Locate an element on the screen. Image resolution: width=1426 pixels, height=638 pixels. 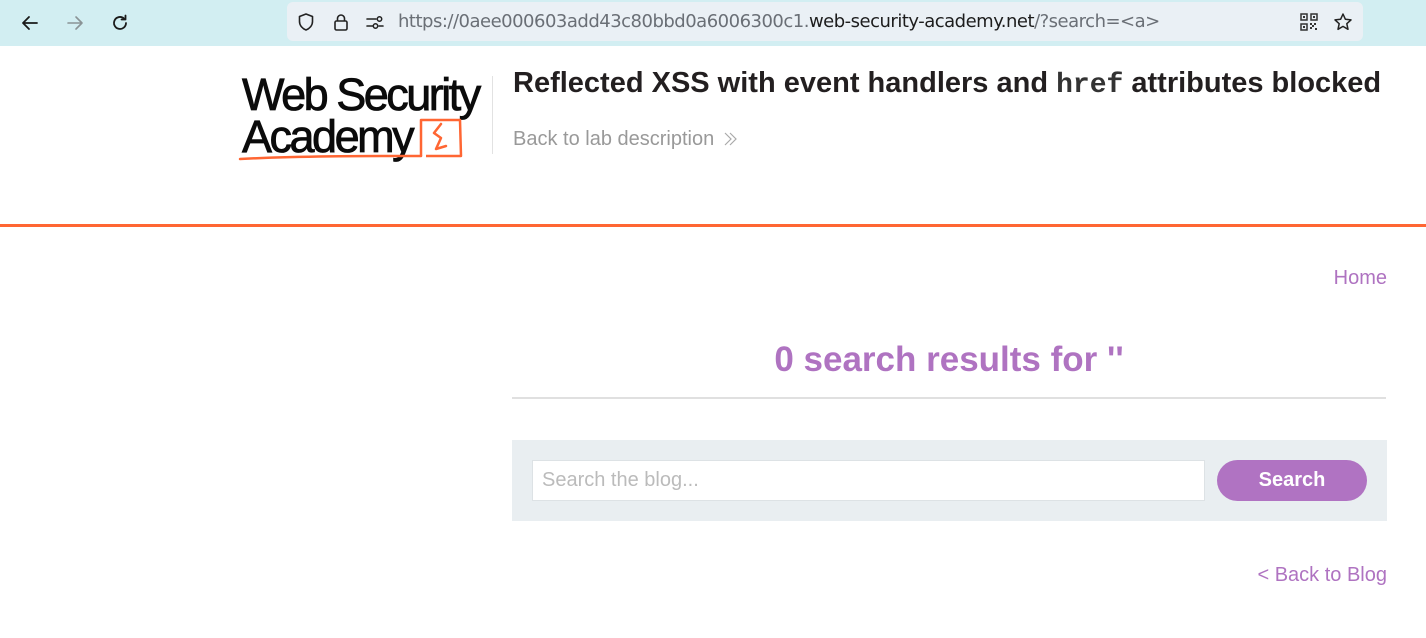
search-input is located at coordinates (868, 480).